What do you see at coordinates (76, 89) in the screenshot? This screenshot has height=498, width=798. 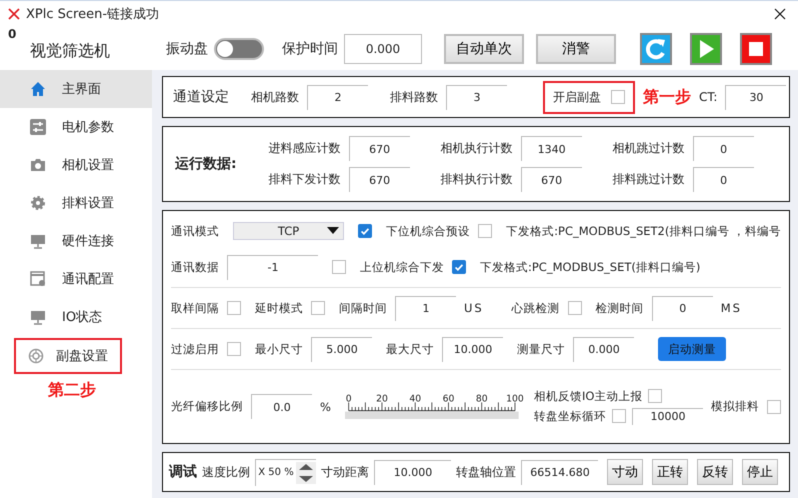 I see `sidebar-item: 主界面` at bounding box center [76, 89].